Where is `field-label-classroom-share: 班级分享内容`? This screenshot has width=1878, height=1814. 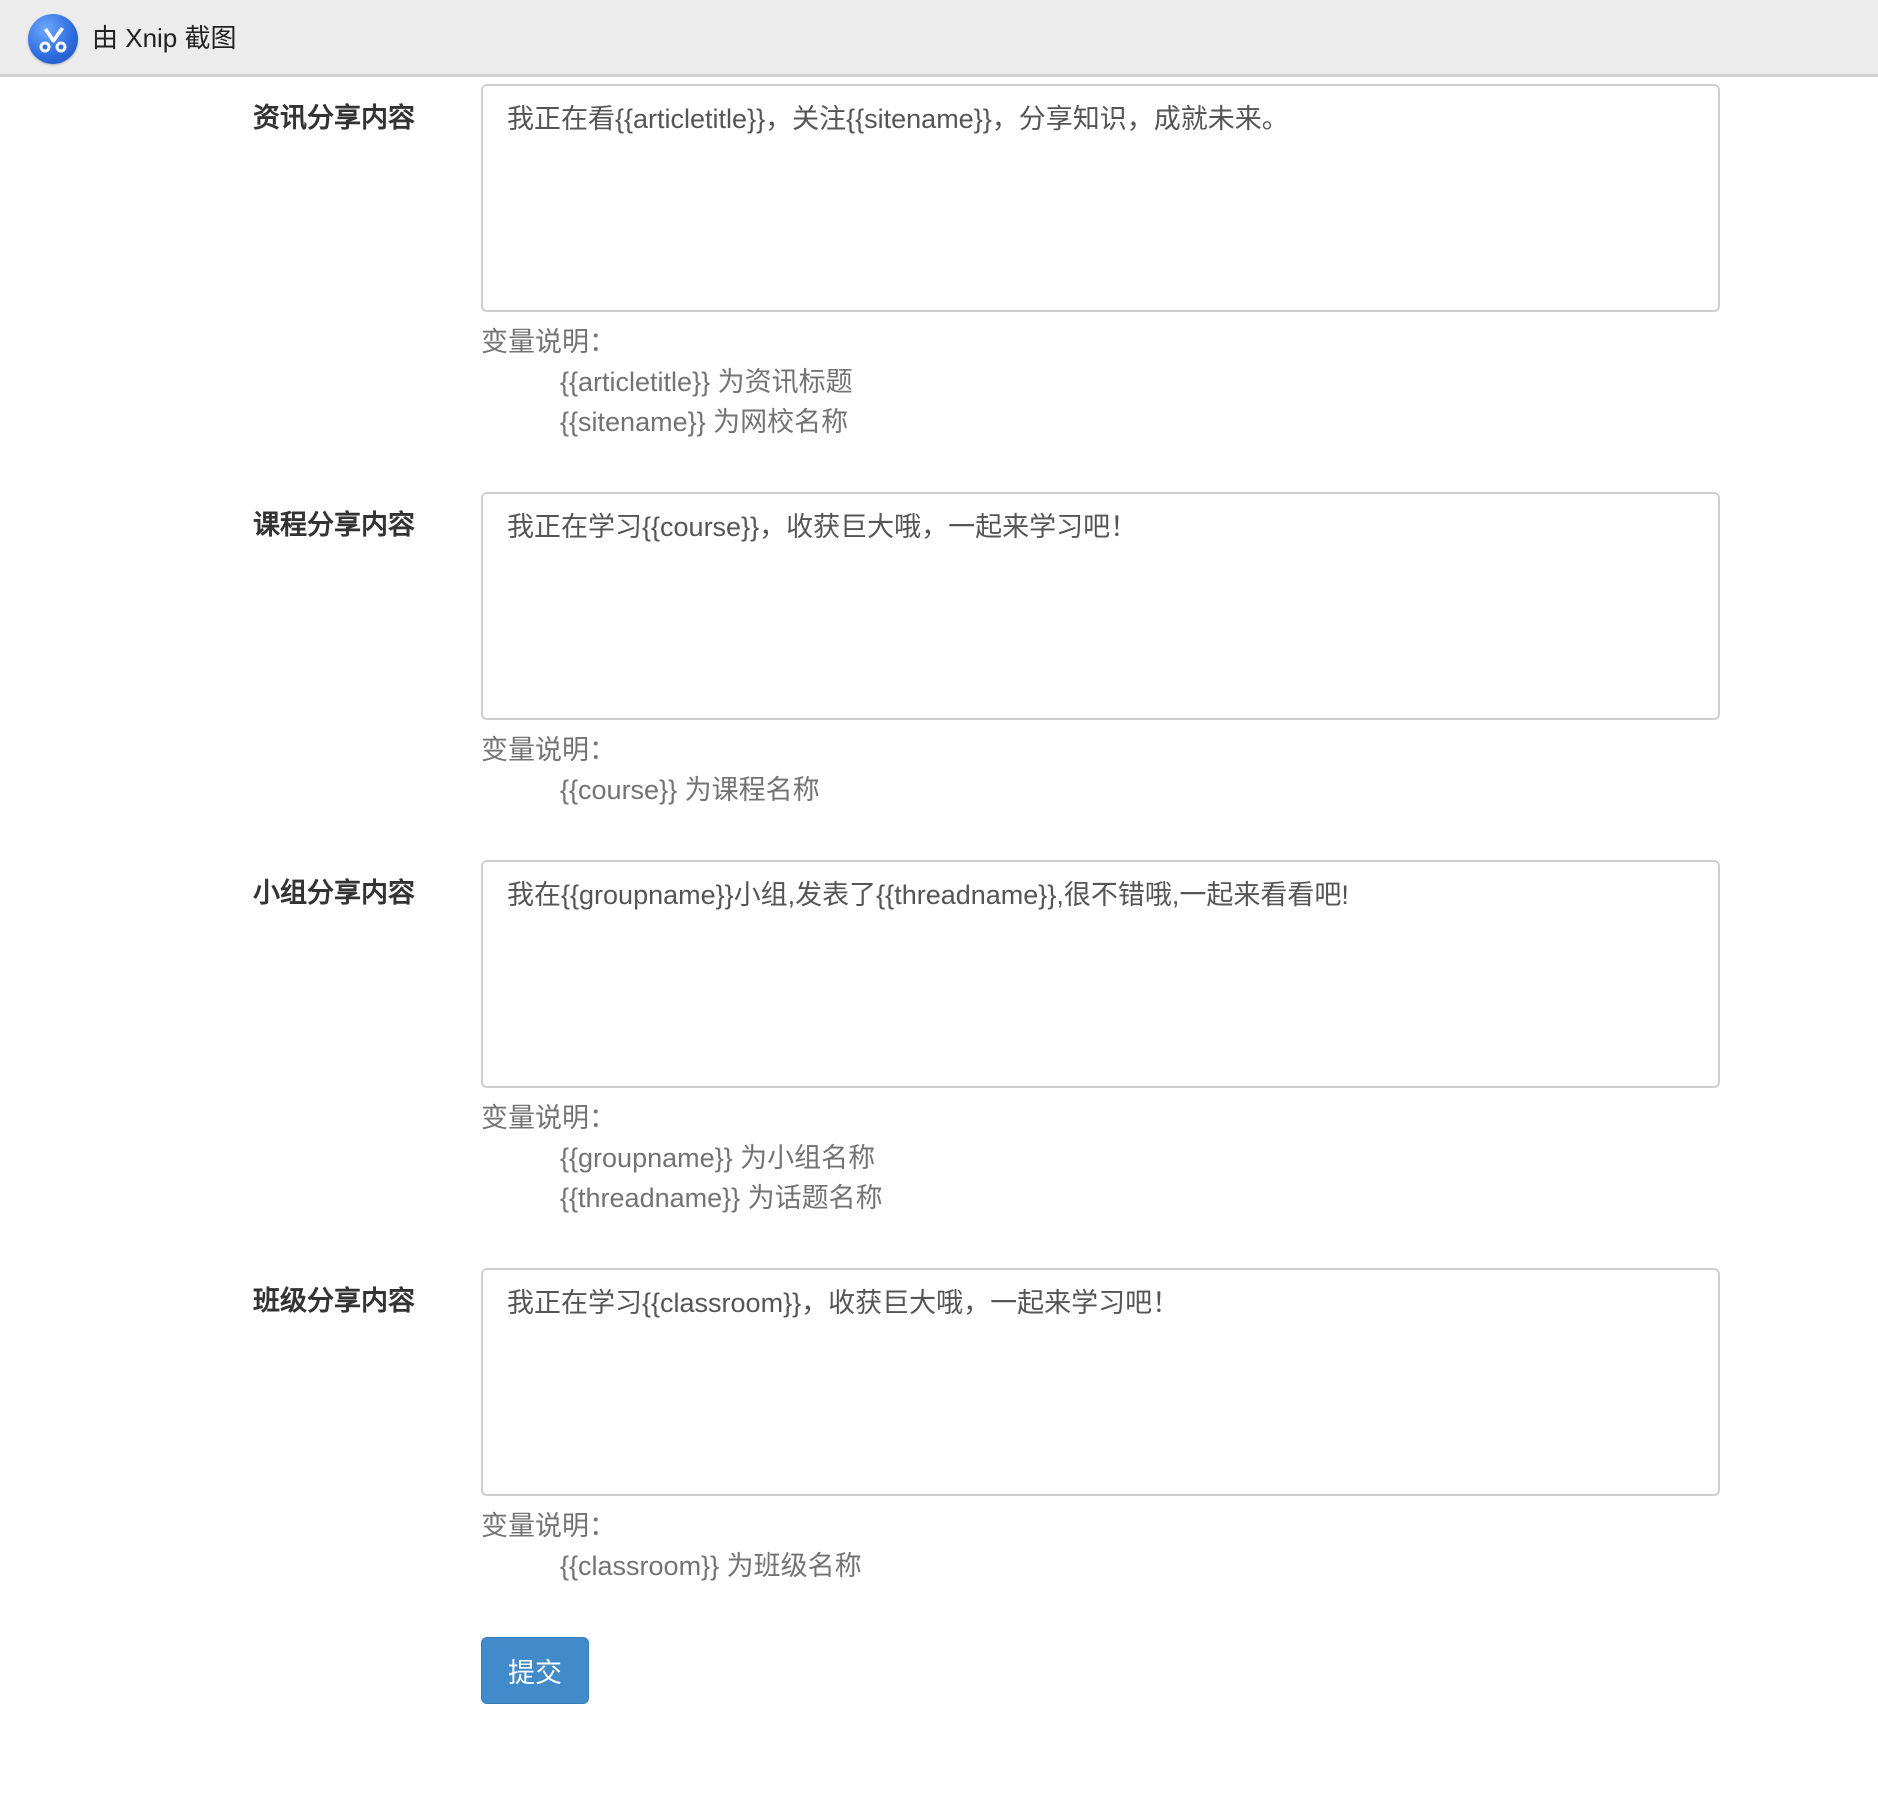 field-label-classroom-share: 班级分享内容 is located at coordinates (334, 1301).